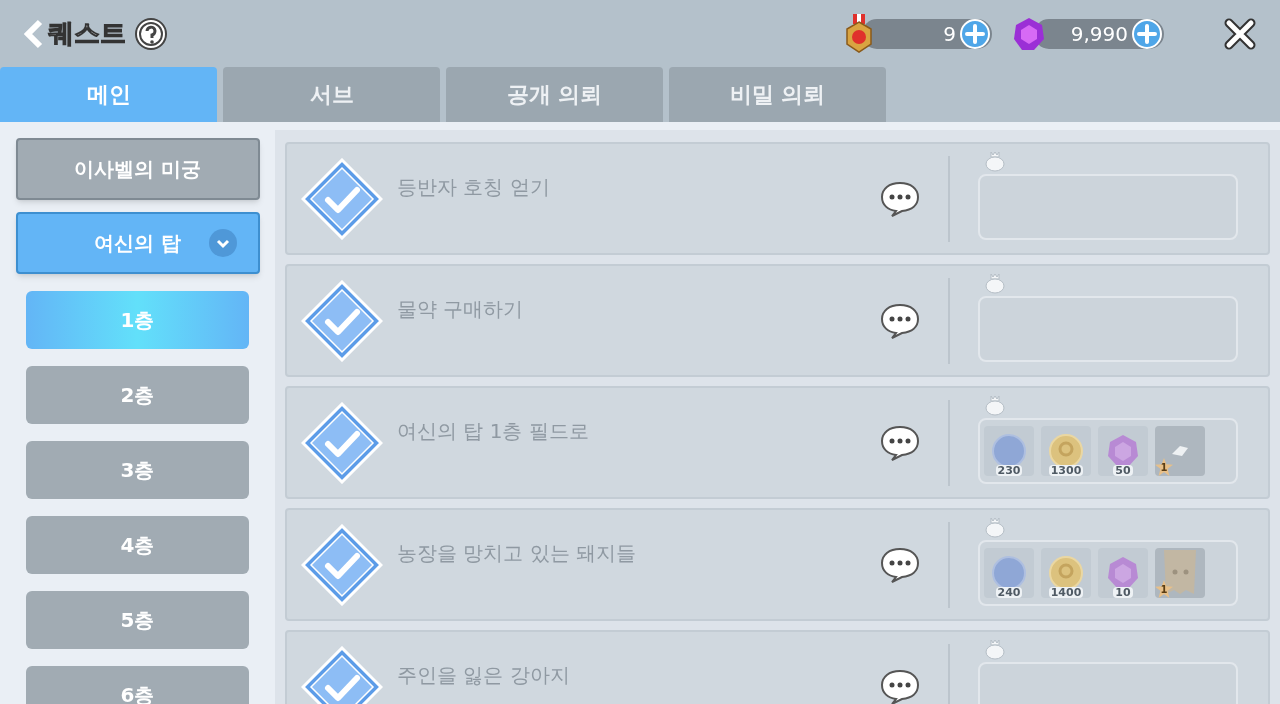  What do you see at coordinates (949, 34) in the screenshot?
I see `currency-amount: 9` at bounding box center [949, 34].